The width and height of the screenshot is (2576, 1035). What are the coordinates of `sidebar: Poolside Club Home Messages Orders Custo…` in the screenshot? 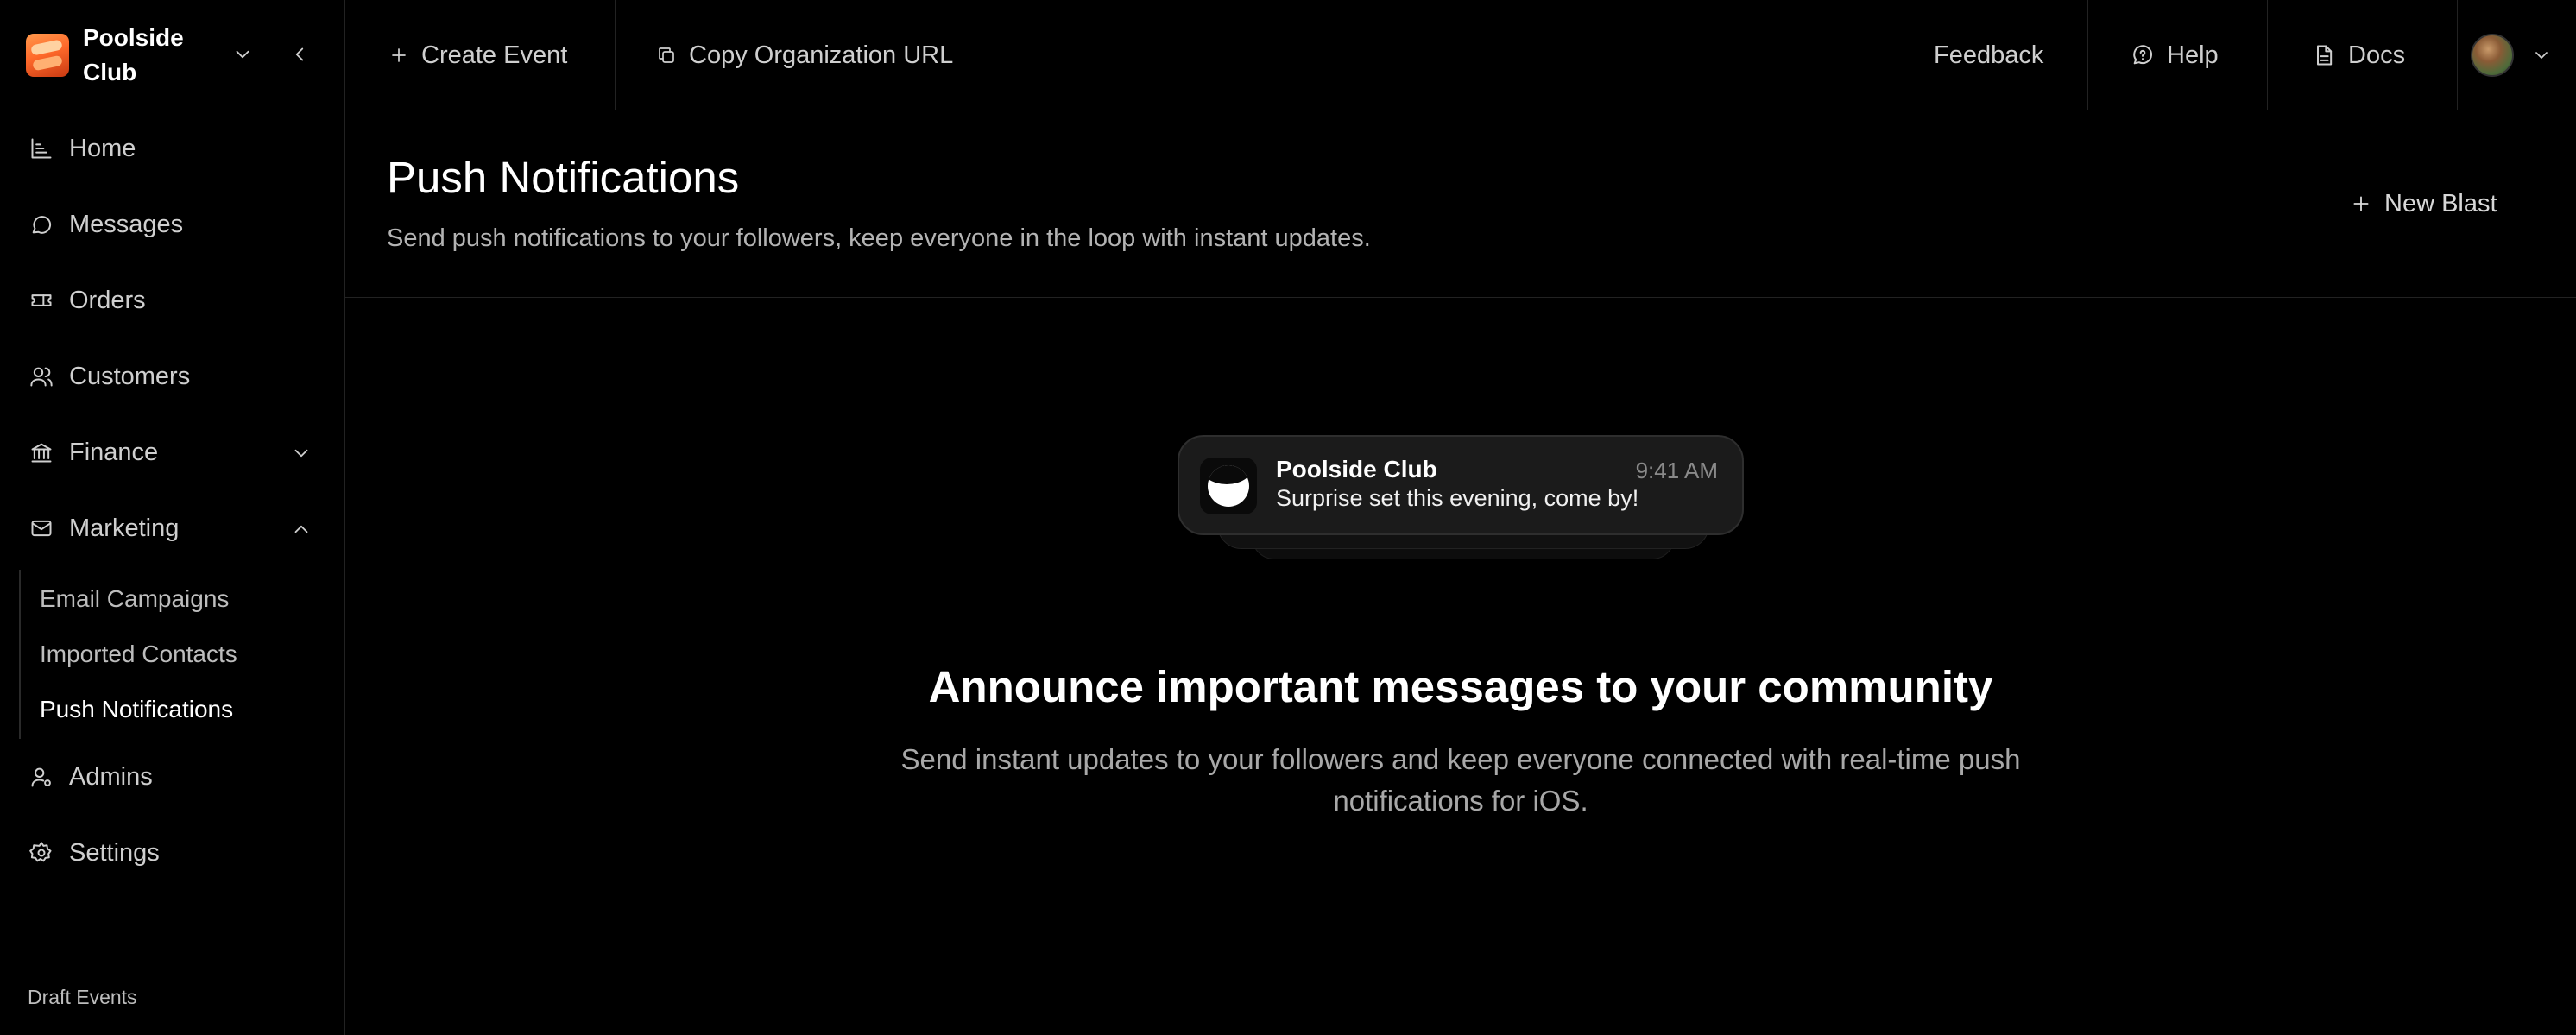 It's located at (172, 517).